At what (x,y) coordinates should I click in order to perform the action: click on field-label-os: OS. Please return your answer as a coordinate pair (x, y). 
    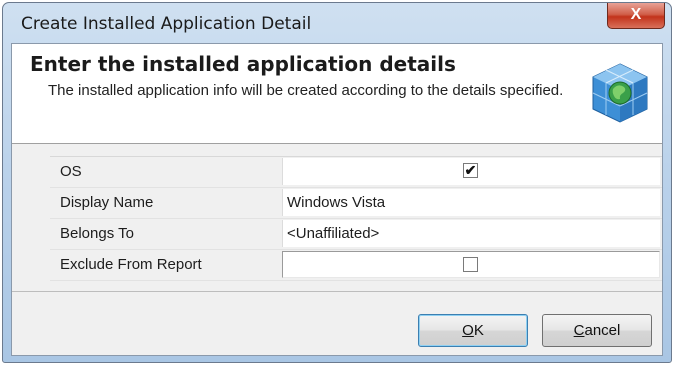
    Looking at the image, I should click on (71, 171).